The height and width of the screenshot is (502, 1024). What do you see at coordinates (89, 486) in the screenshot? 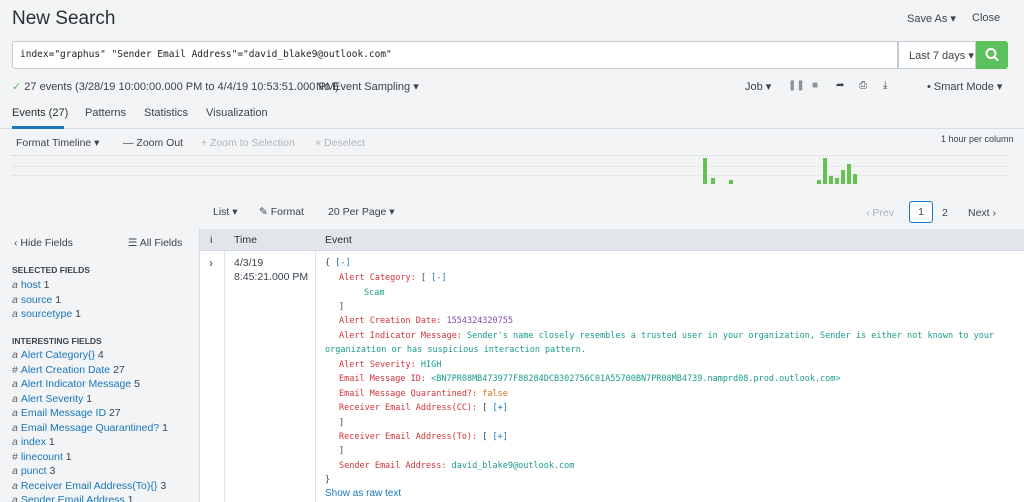
I see `field-item: a Receiver Email Address(To){} 3` at bounding box center [89, 486].